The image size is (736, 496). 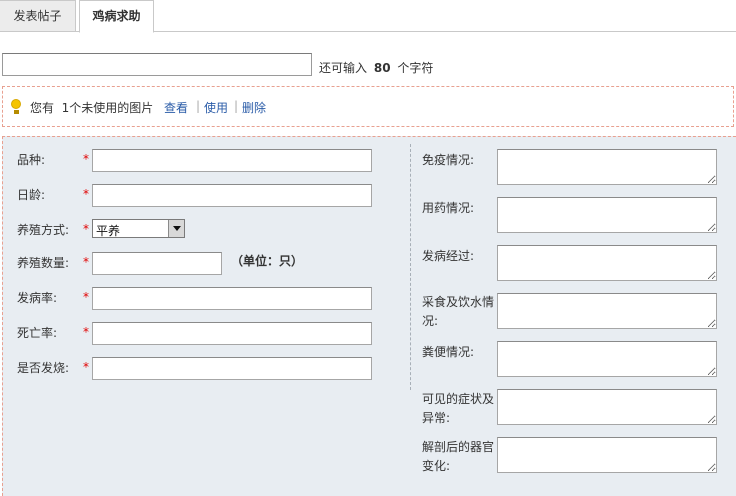 What do you see at coordinates (415, 68) in the screenshot?
I see `char-hint-suffix: 个字符` at bounding box center [415, 68].